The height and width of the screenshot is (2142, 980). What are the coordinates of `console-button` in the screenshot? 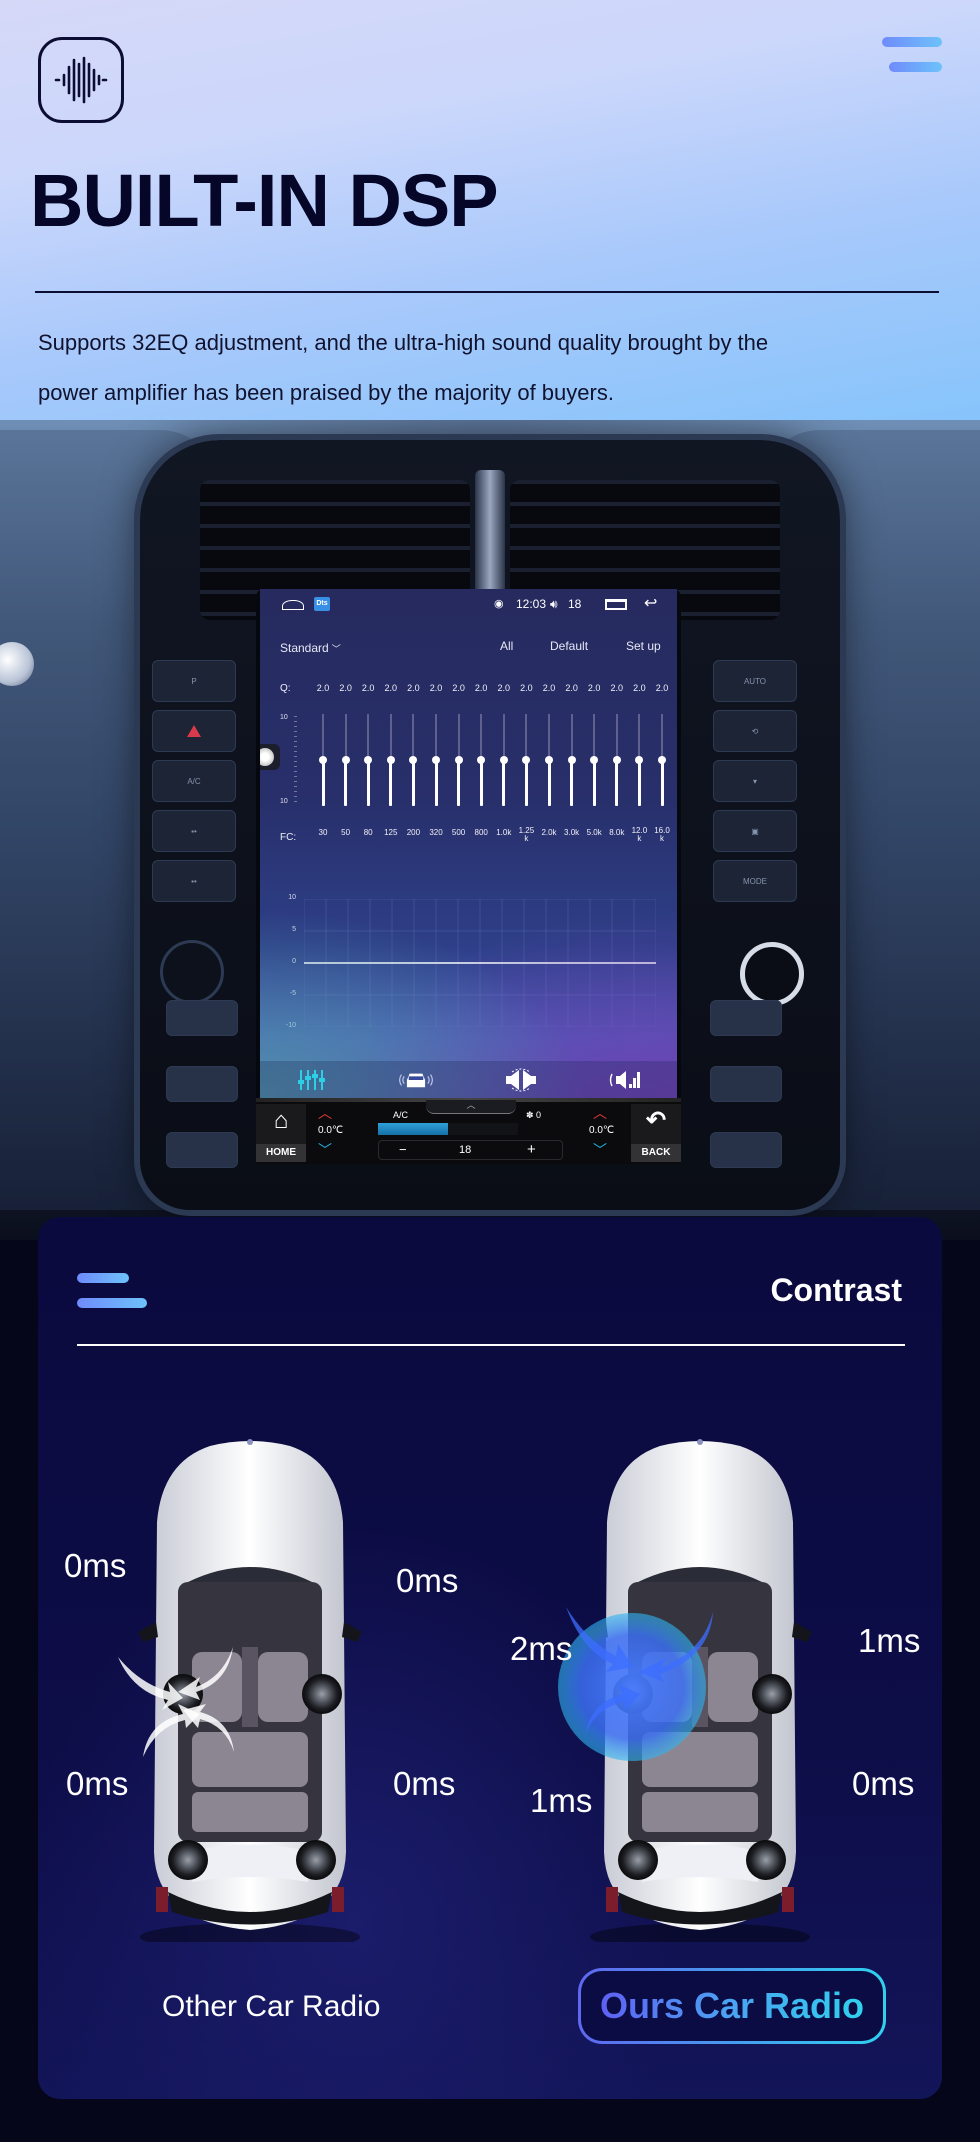 It's located at (746, 1150).